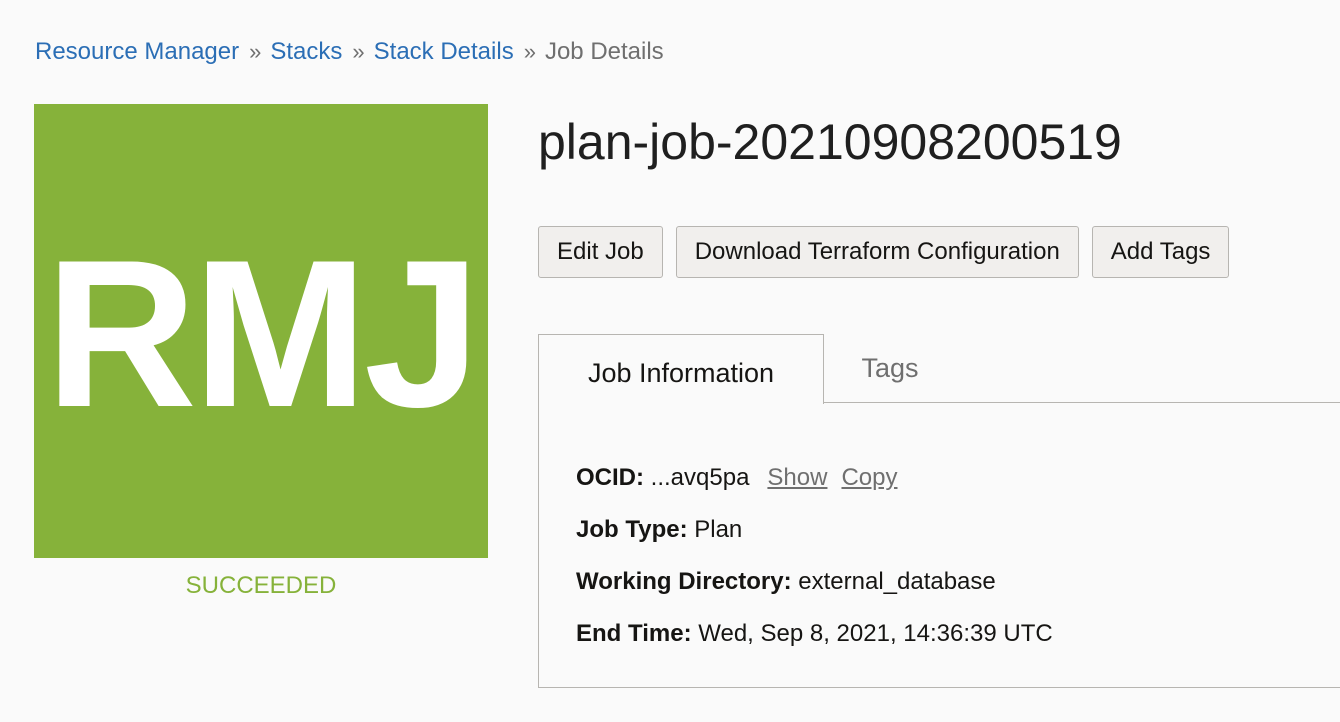 This screenshot has height=722, width=1340. Describe the element at coordinates (814, 530) in the screenshot. I see `job-type-row: Job Type: Plan` at that location.